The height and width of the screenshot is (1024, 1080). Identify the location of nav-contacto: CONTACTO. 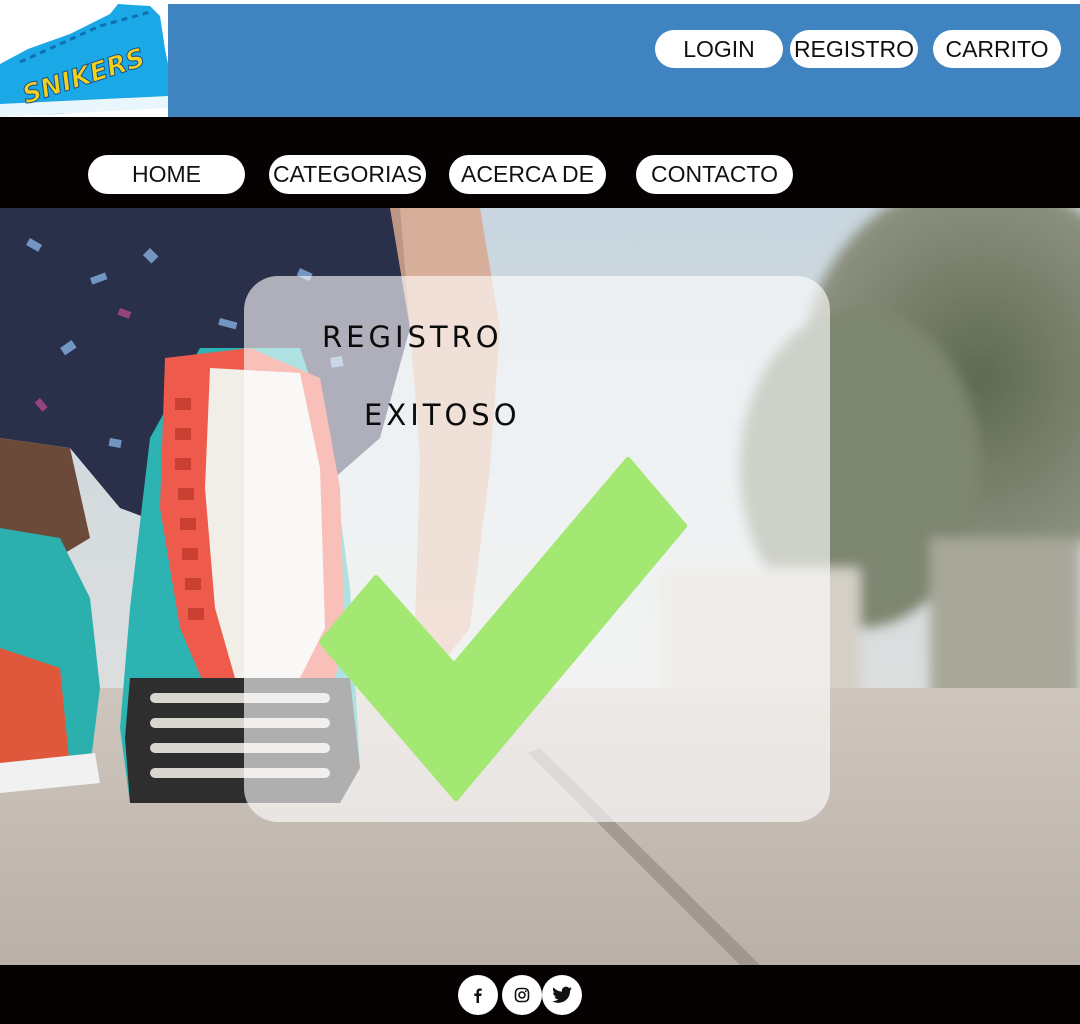
(714, 174).